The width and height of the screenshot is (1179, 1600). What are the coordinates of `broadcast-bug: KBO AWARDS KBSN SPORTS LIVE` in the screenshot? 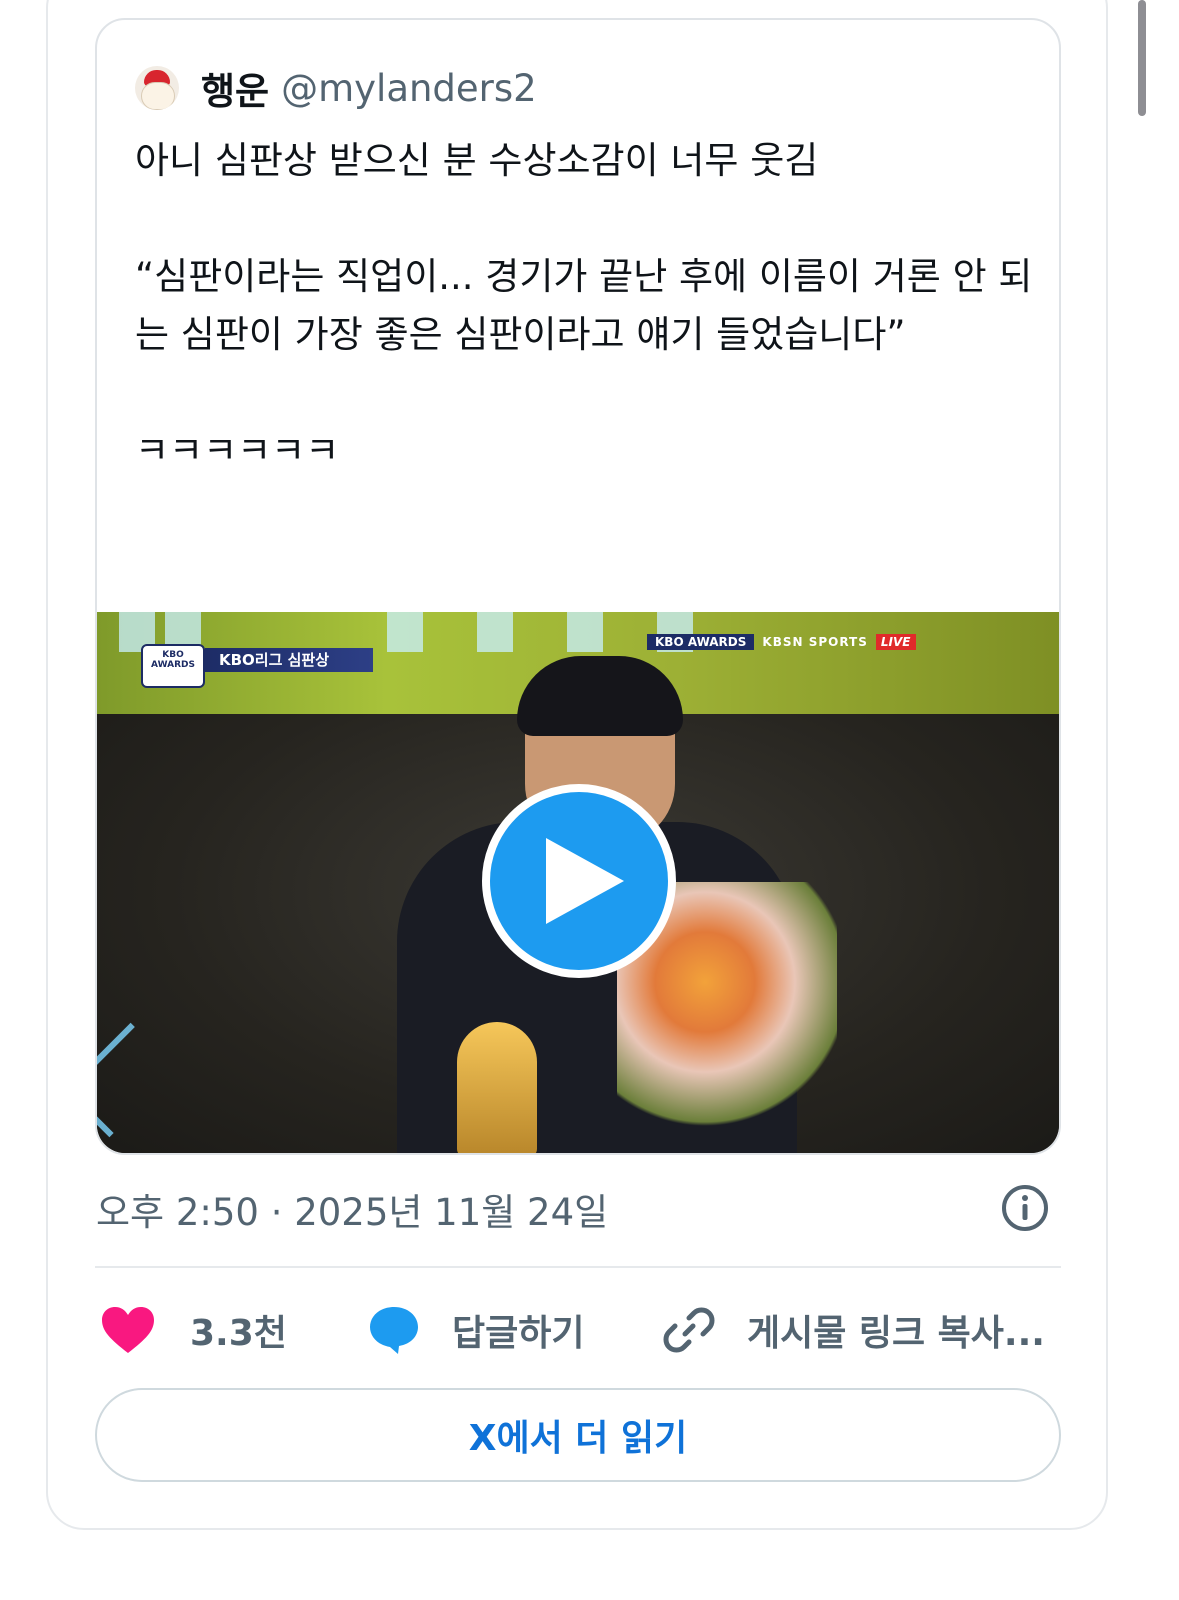 It's located at (781, 642).